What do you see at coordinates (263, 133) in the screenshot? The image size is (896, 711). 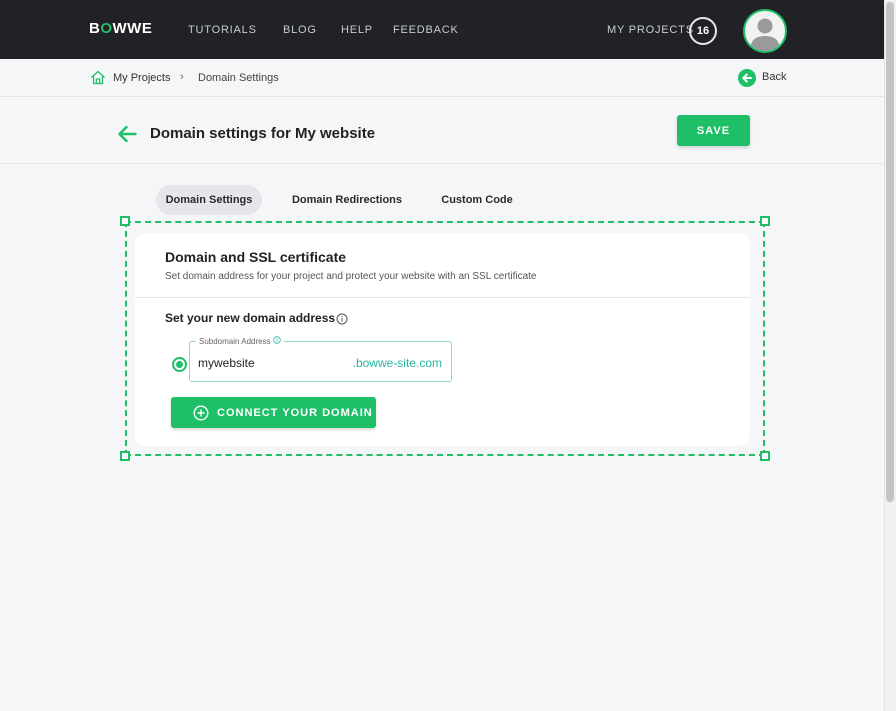 I see `page-title: Domain settings for My website` at bounding box center [263, 133].